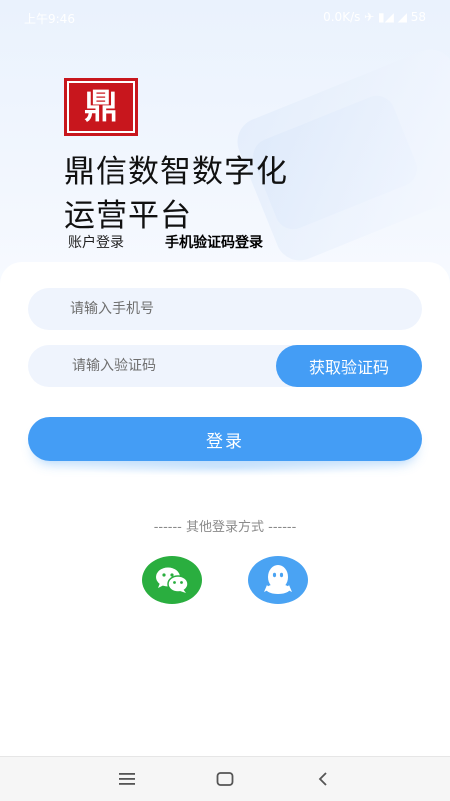 The image size is (450, 801). Describe the element at coordinates (49, 19) in the screenshot. I see `status-time: 上午9:46` at that location.